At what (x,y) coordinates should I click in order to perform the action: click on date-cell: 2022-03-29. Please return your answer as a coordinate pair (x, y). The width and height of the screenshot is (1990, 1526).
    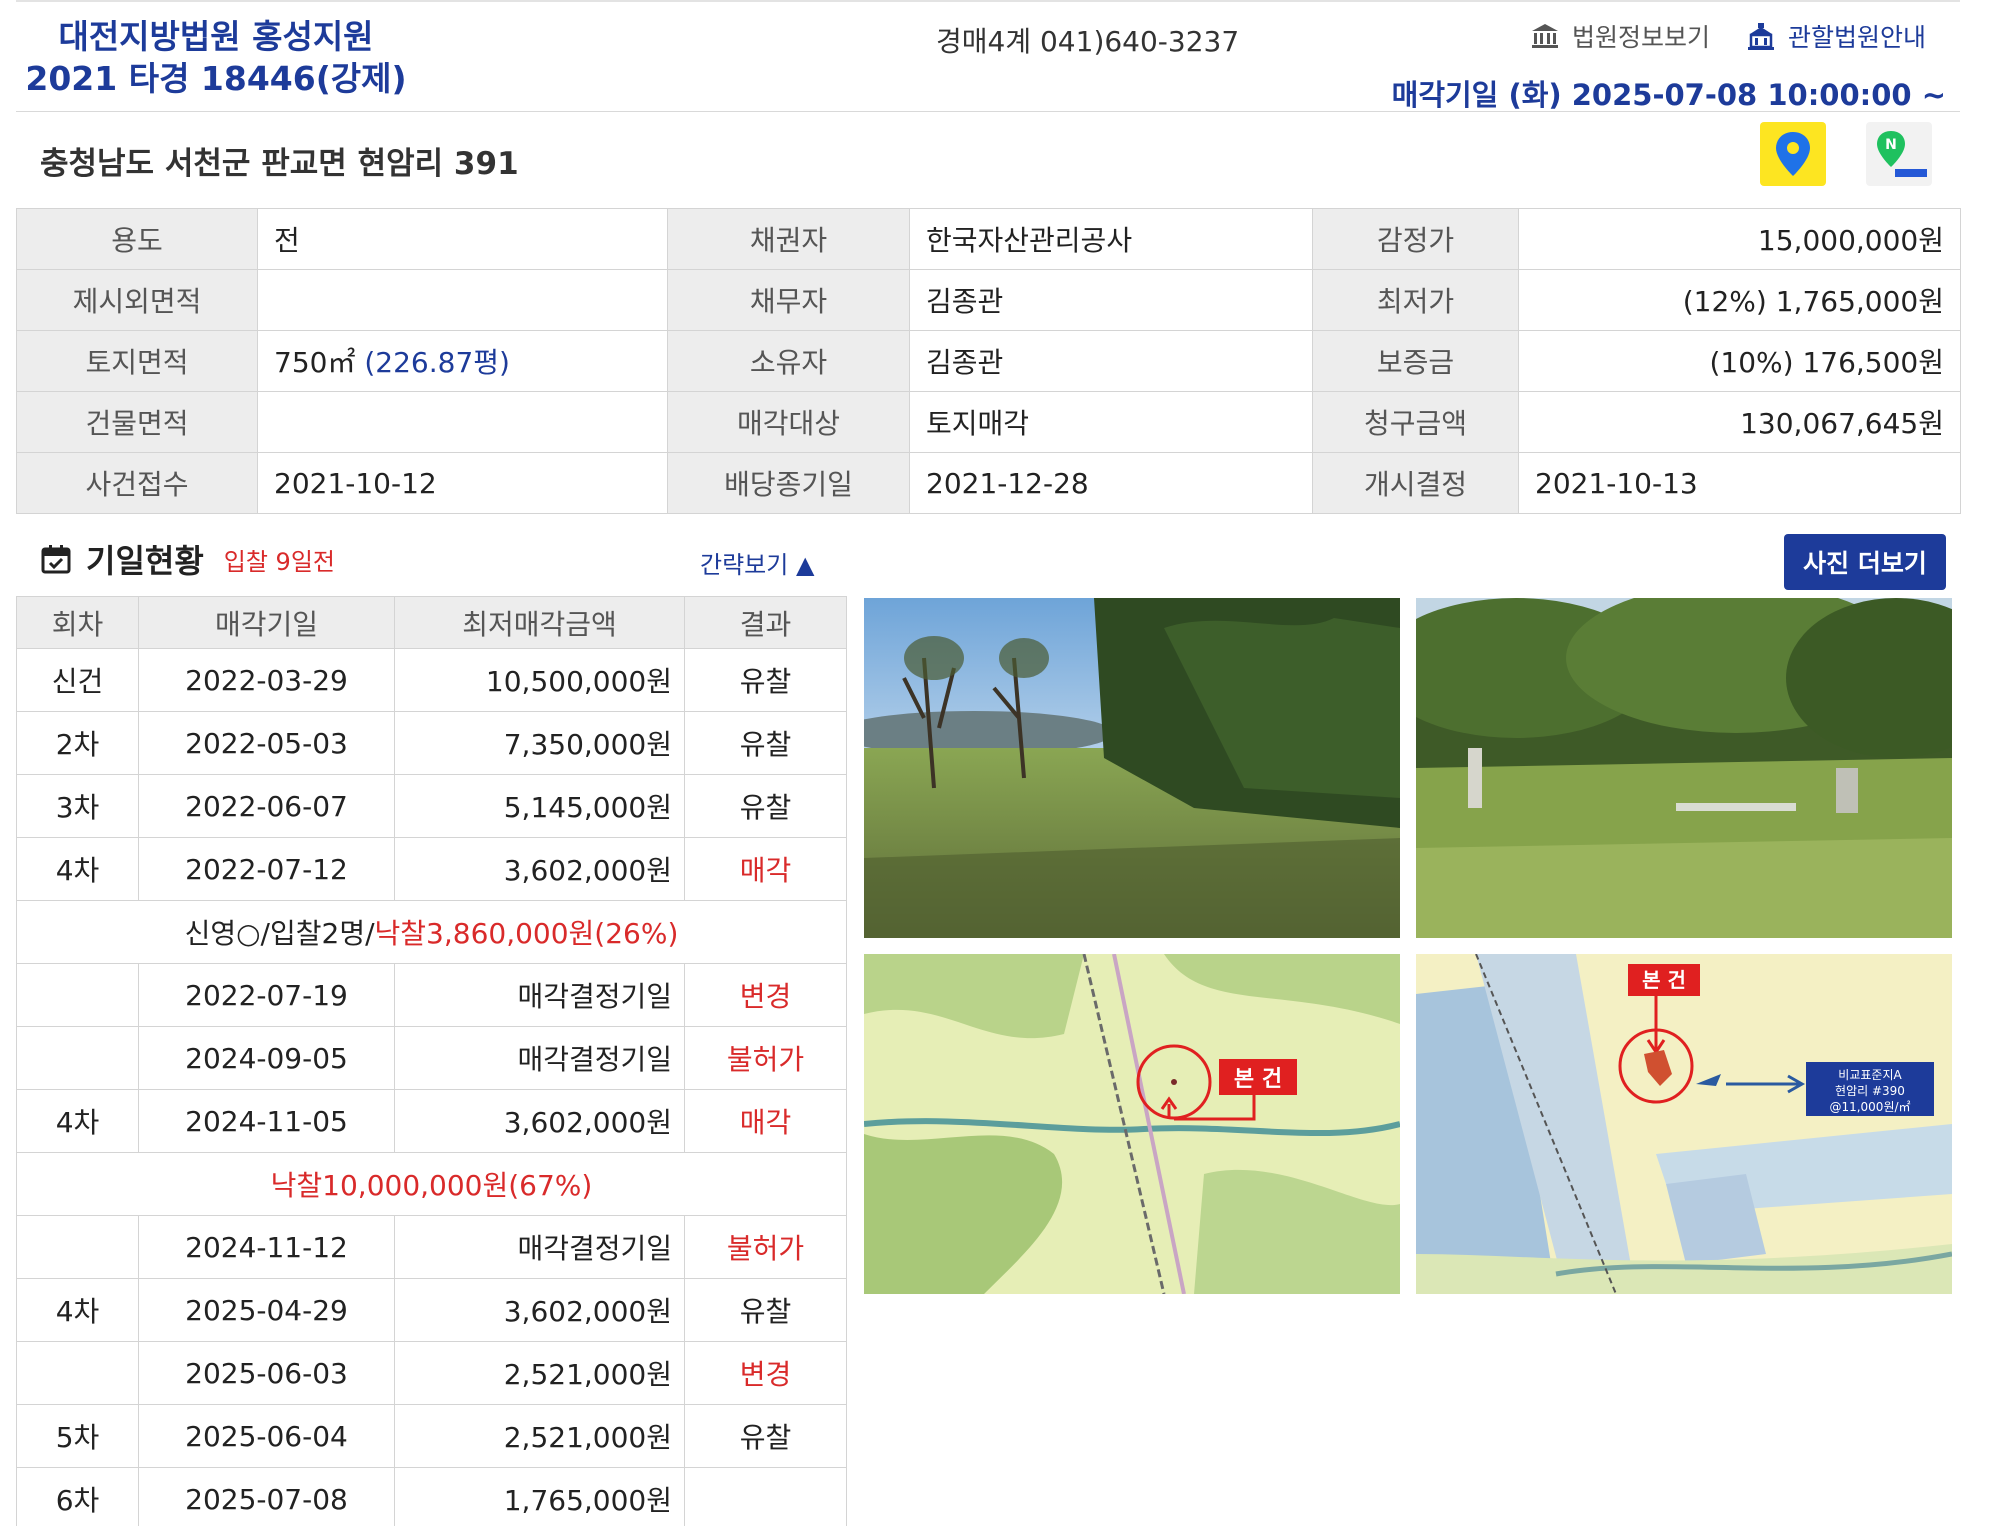
    Looking at the image, I should click on (266, 680).